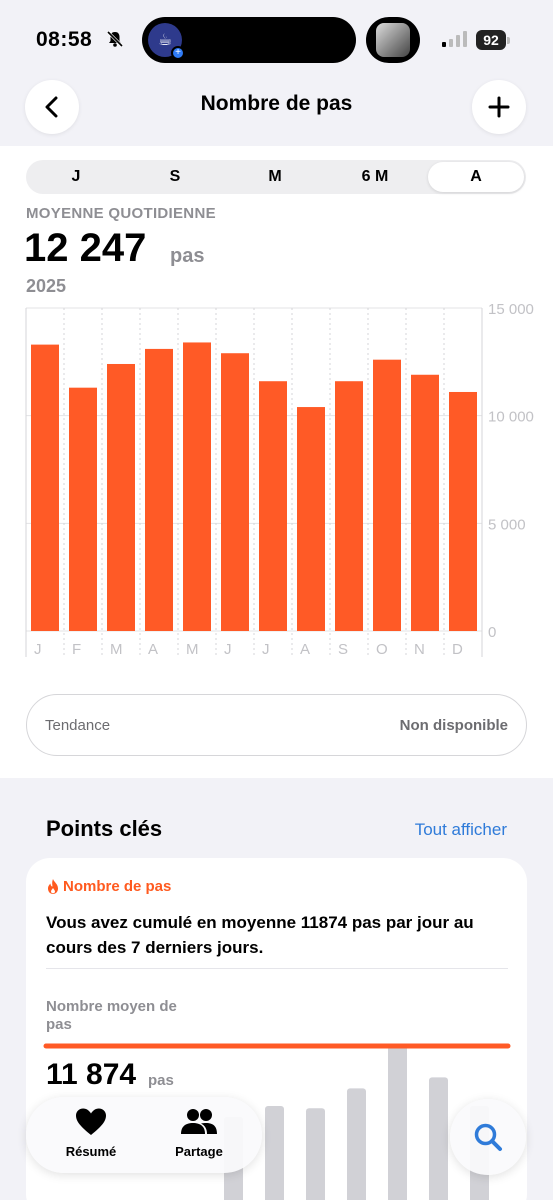  Describe the element at coordinates (276, 103) in the screenshot. I see `page-title: Nombre de pas` at that location.